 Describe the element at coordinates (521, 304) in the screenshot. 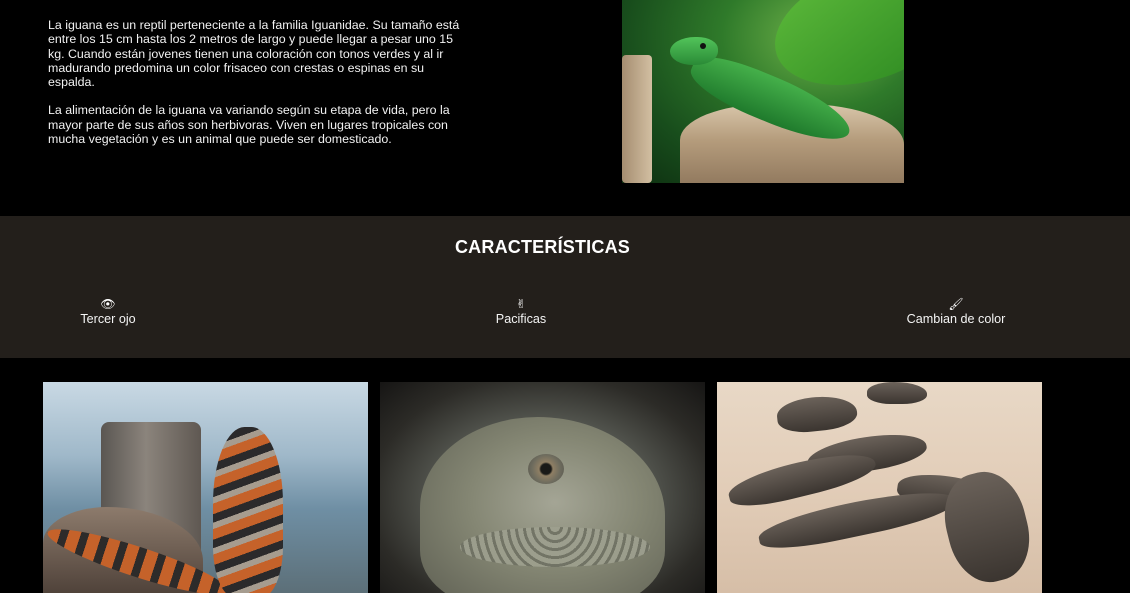

I see `peace-hand-icon: ✌` at that location.